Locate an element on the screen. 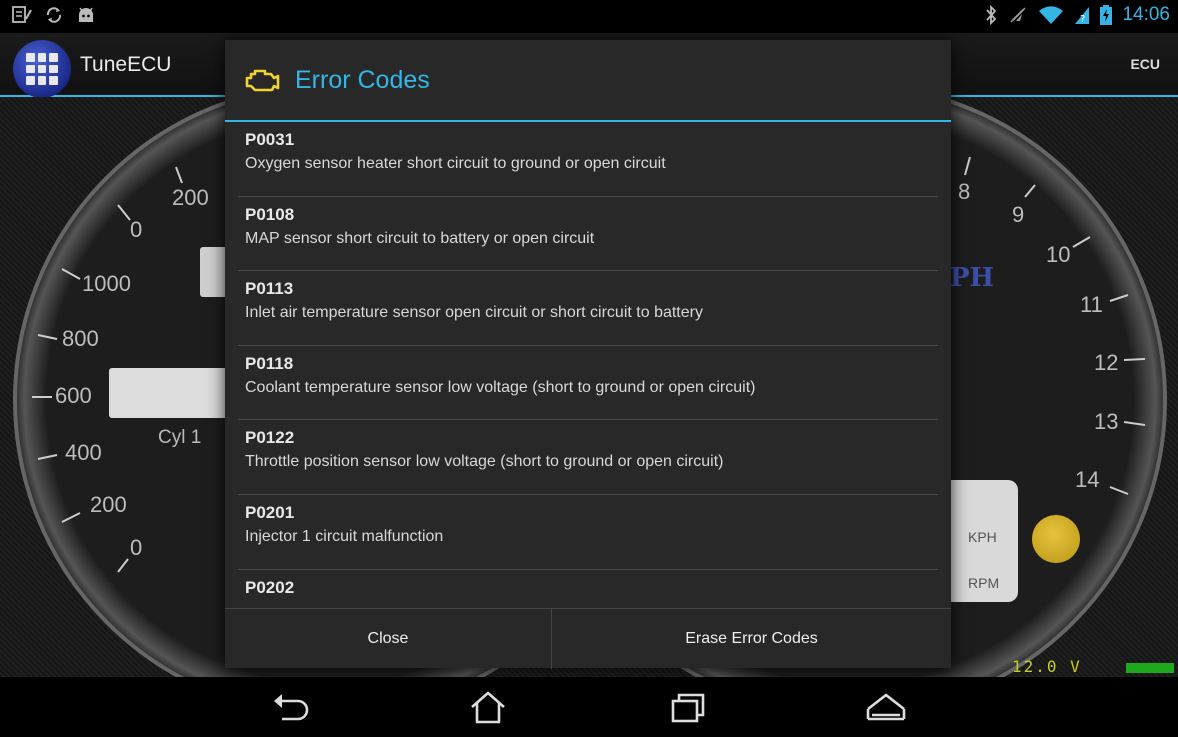 The image size is (1178, 737). cylinder-label: Cyl 1 is located at coordinates (180, 437).